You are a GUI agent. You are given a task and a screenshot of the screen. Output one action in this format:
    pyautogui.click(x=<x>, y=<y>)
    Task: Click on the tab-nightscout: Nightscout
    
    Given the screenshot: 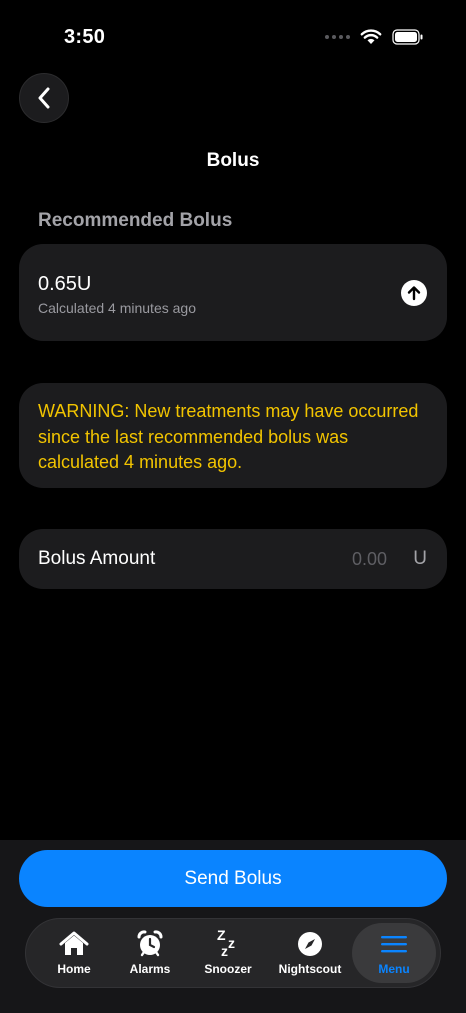 What is the action you would take?
    pyautogui.click(x=310, y=953)
    